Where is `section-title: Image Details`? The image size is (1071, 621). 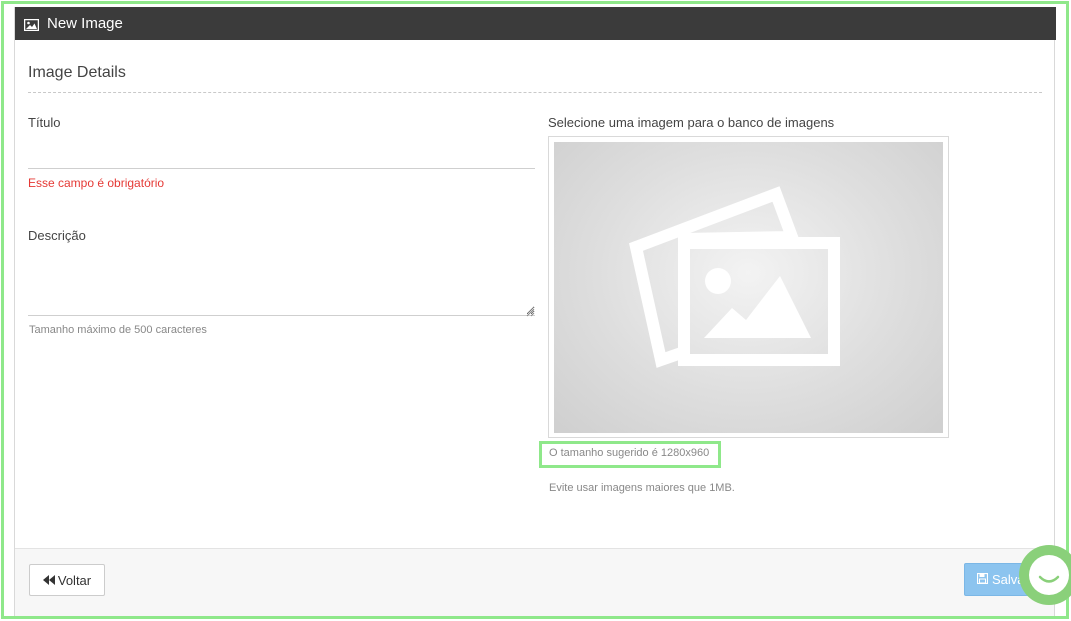 section-title: Image Details is located at coordinates (77, 72).